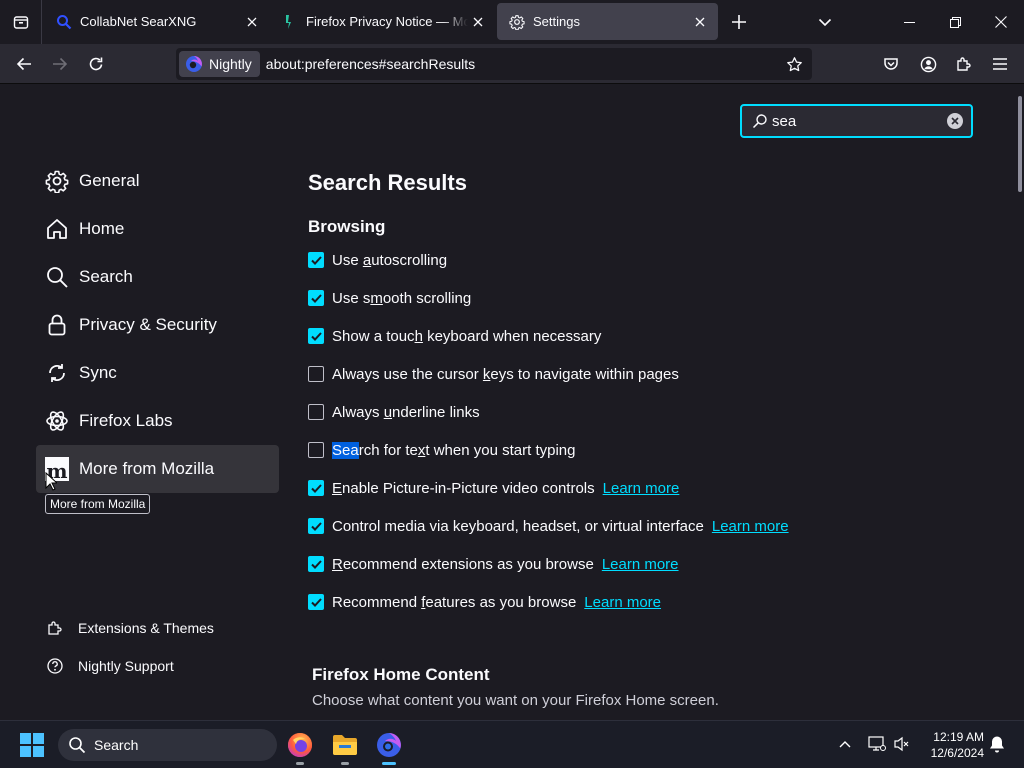 The height and width of the screenshot is (768, 1024). Describe the element at coordinates (877, 744) in the screenshot. I see `network-button` at that location.